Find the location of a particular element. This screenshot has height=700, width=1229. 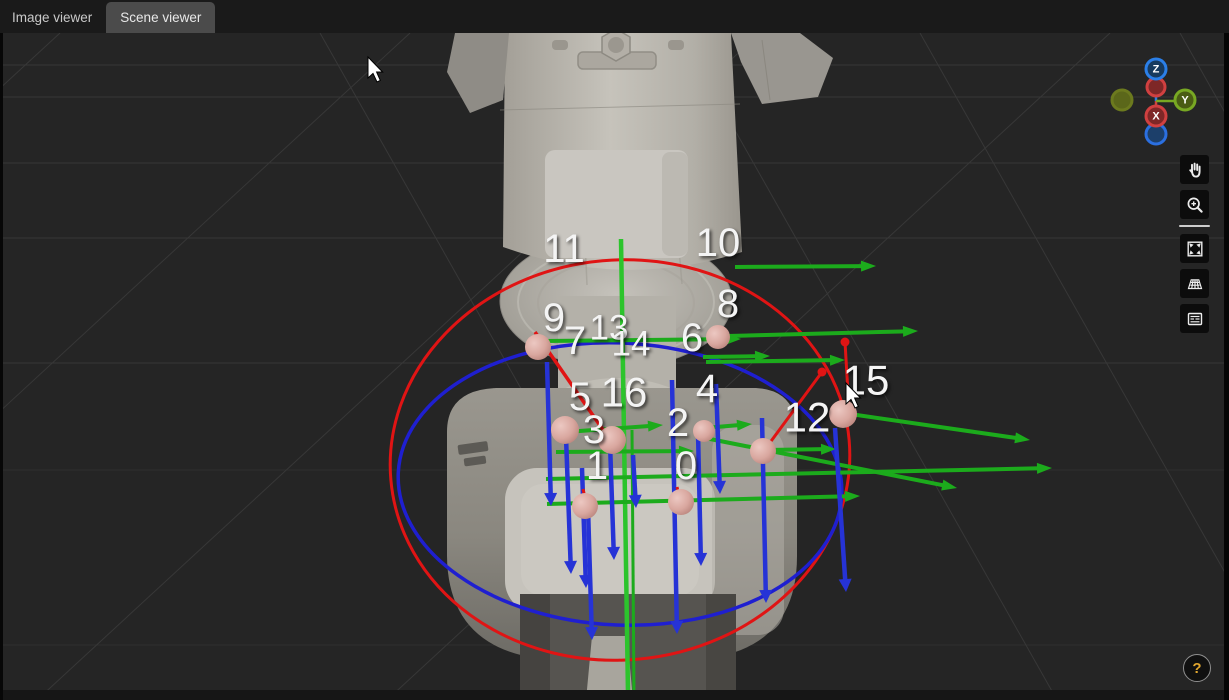

waypoint-label-8: 8 is located at coordinates (728, 304).